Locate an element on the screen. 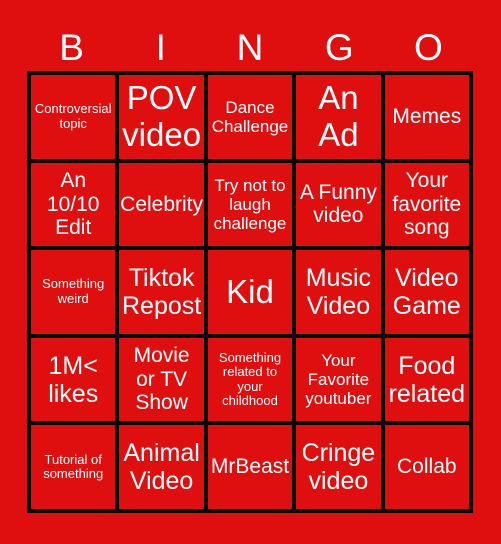 The image size is (501, 544). bingo-cell-r3c3: Kid is located at coordinates (250, 292).